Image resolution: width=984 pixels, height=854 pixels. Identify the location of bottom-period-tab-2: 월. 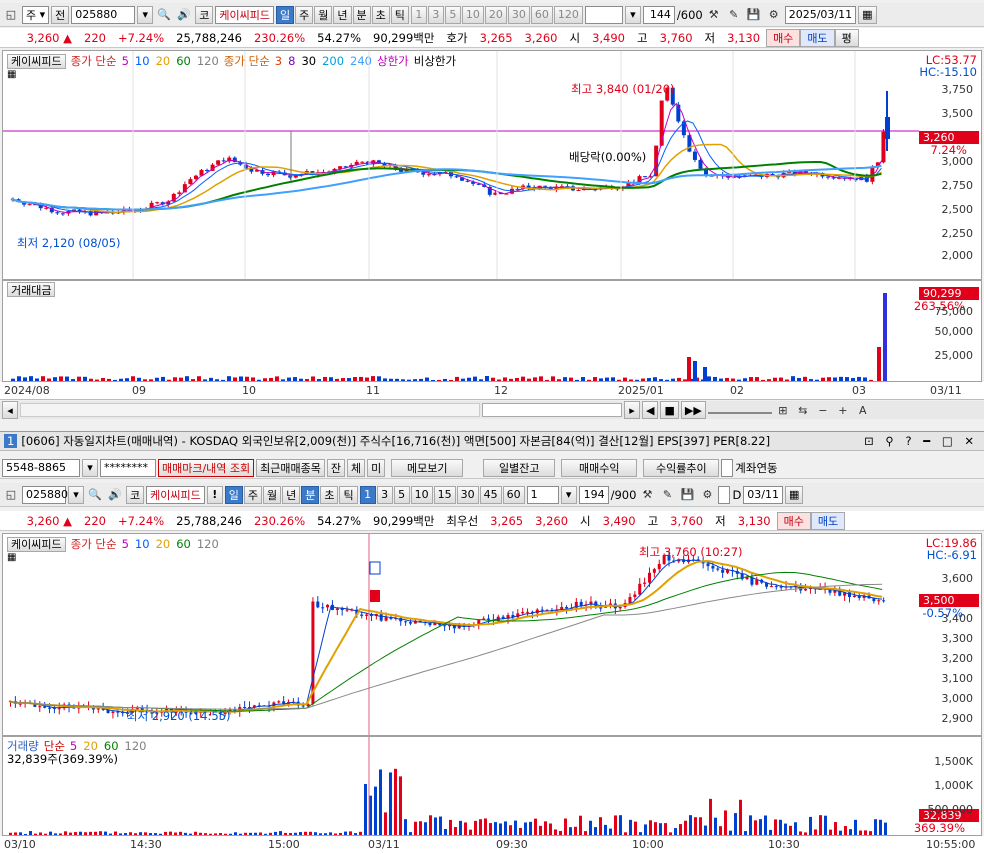
(272, 494).